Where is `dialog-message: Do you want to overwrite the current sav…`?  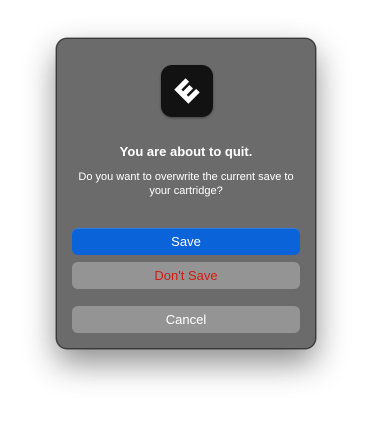
dialog-message: Do you want to overwrite the current sav… is located at coordinates (186, 184).